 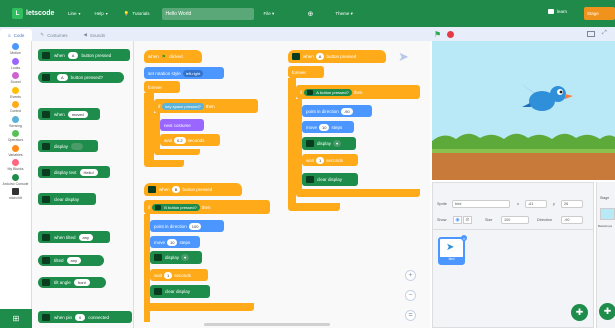 I want to click on menu-line: Line ▾, so click(x=74, y=13).